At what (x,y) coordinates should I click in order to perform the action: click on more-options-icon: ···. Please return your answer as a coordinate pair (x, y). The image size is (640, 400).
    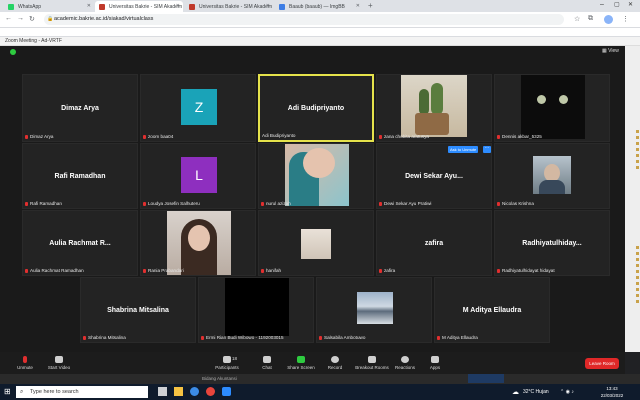
    Looking at the image, I should click on (487, 149).